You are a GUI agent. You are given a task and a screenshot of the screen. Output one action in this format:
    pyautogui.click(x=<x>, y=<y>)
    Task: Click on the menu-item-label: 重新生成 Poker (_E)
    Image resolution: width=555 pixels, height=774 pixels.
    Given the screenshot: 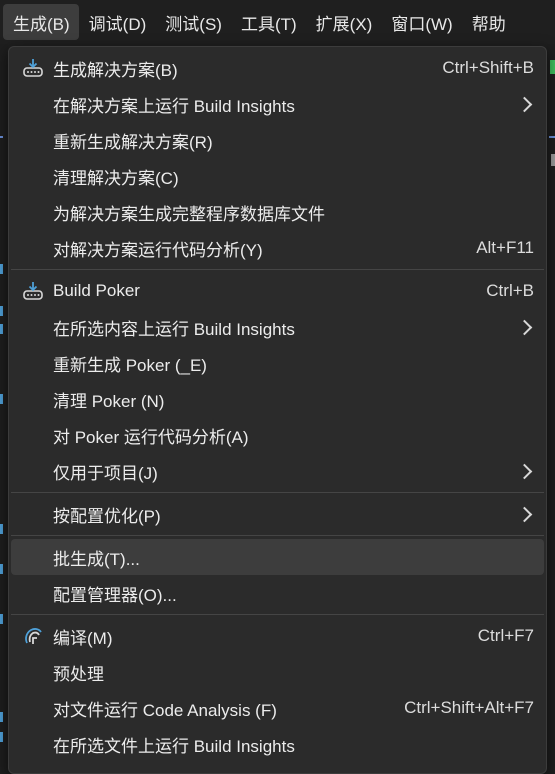 What is the action you would take?
    pyautogui.click(x=130, y=365)
    